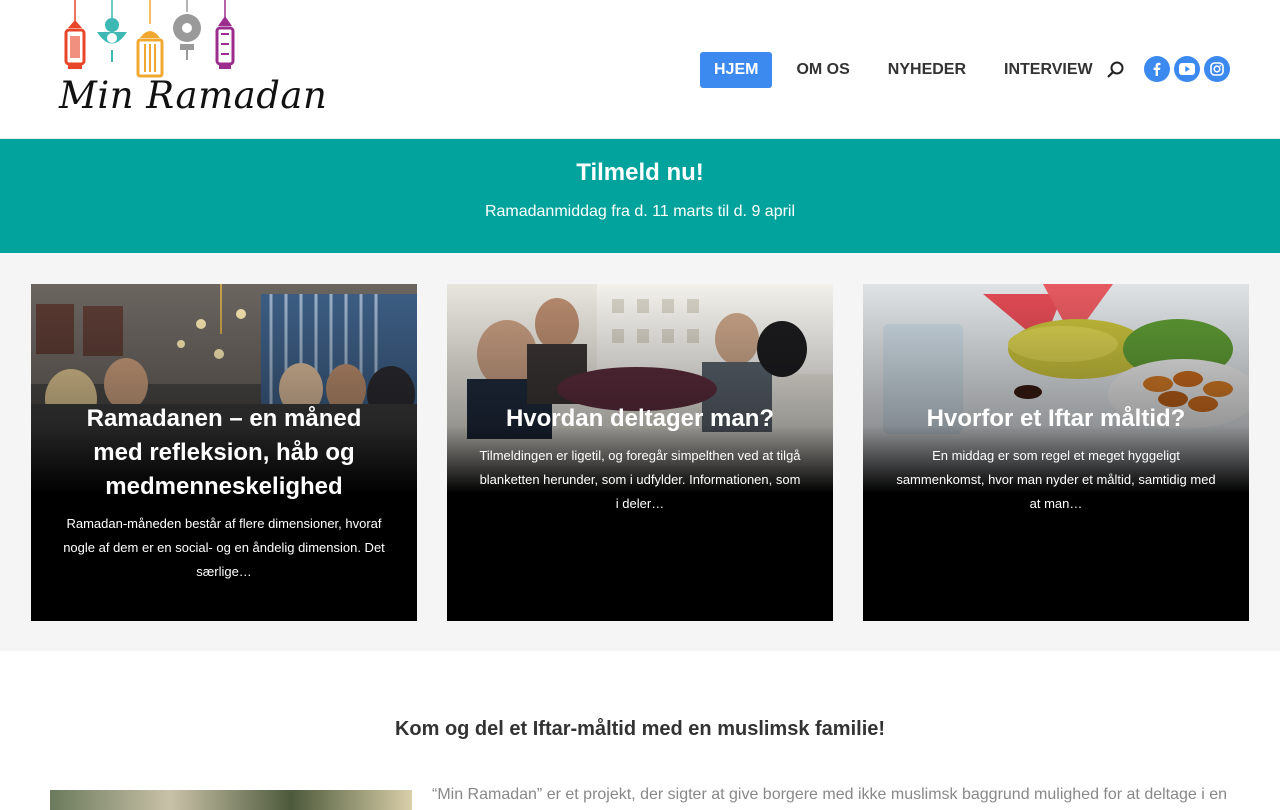 The width and height of the screenshot is (1280, 810). Describe the element at coordinates (1056, 419) in the screenshot. I see `card-title: Hvorfor et Iftar måltid?` at that location.